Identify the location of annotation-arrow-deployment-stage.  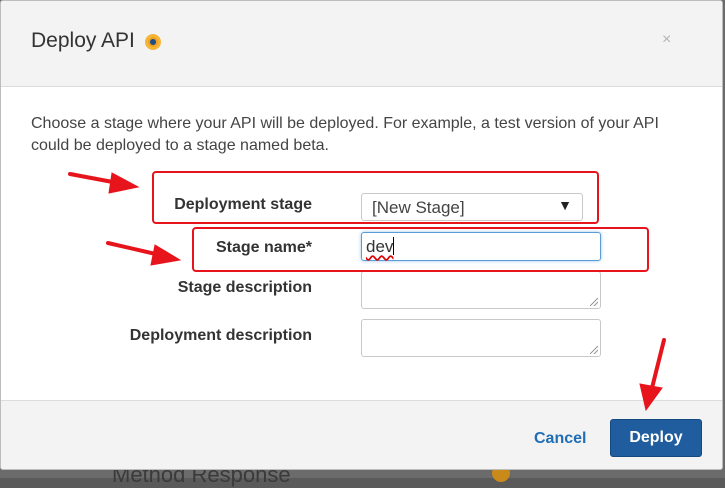
(104, 183).